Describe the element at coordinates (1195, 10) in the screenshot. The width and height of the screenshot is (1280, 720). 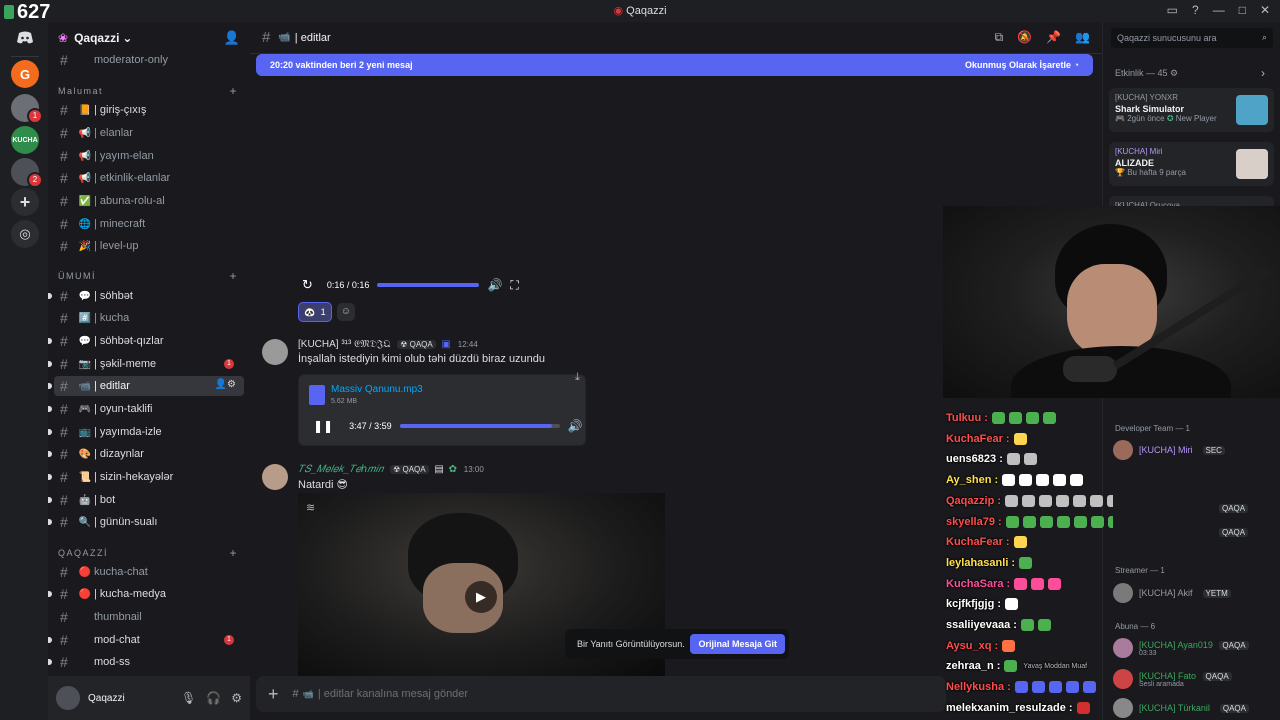
I see `help-icon: ?` at that location.